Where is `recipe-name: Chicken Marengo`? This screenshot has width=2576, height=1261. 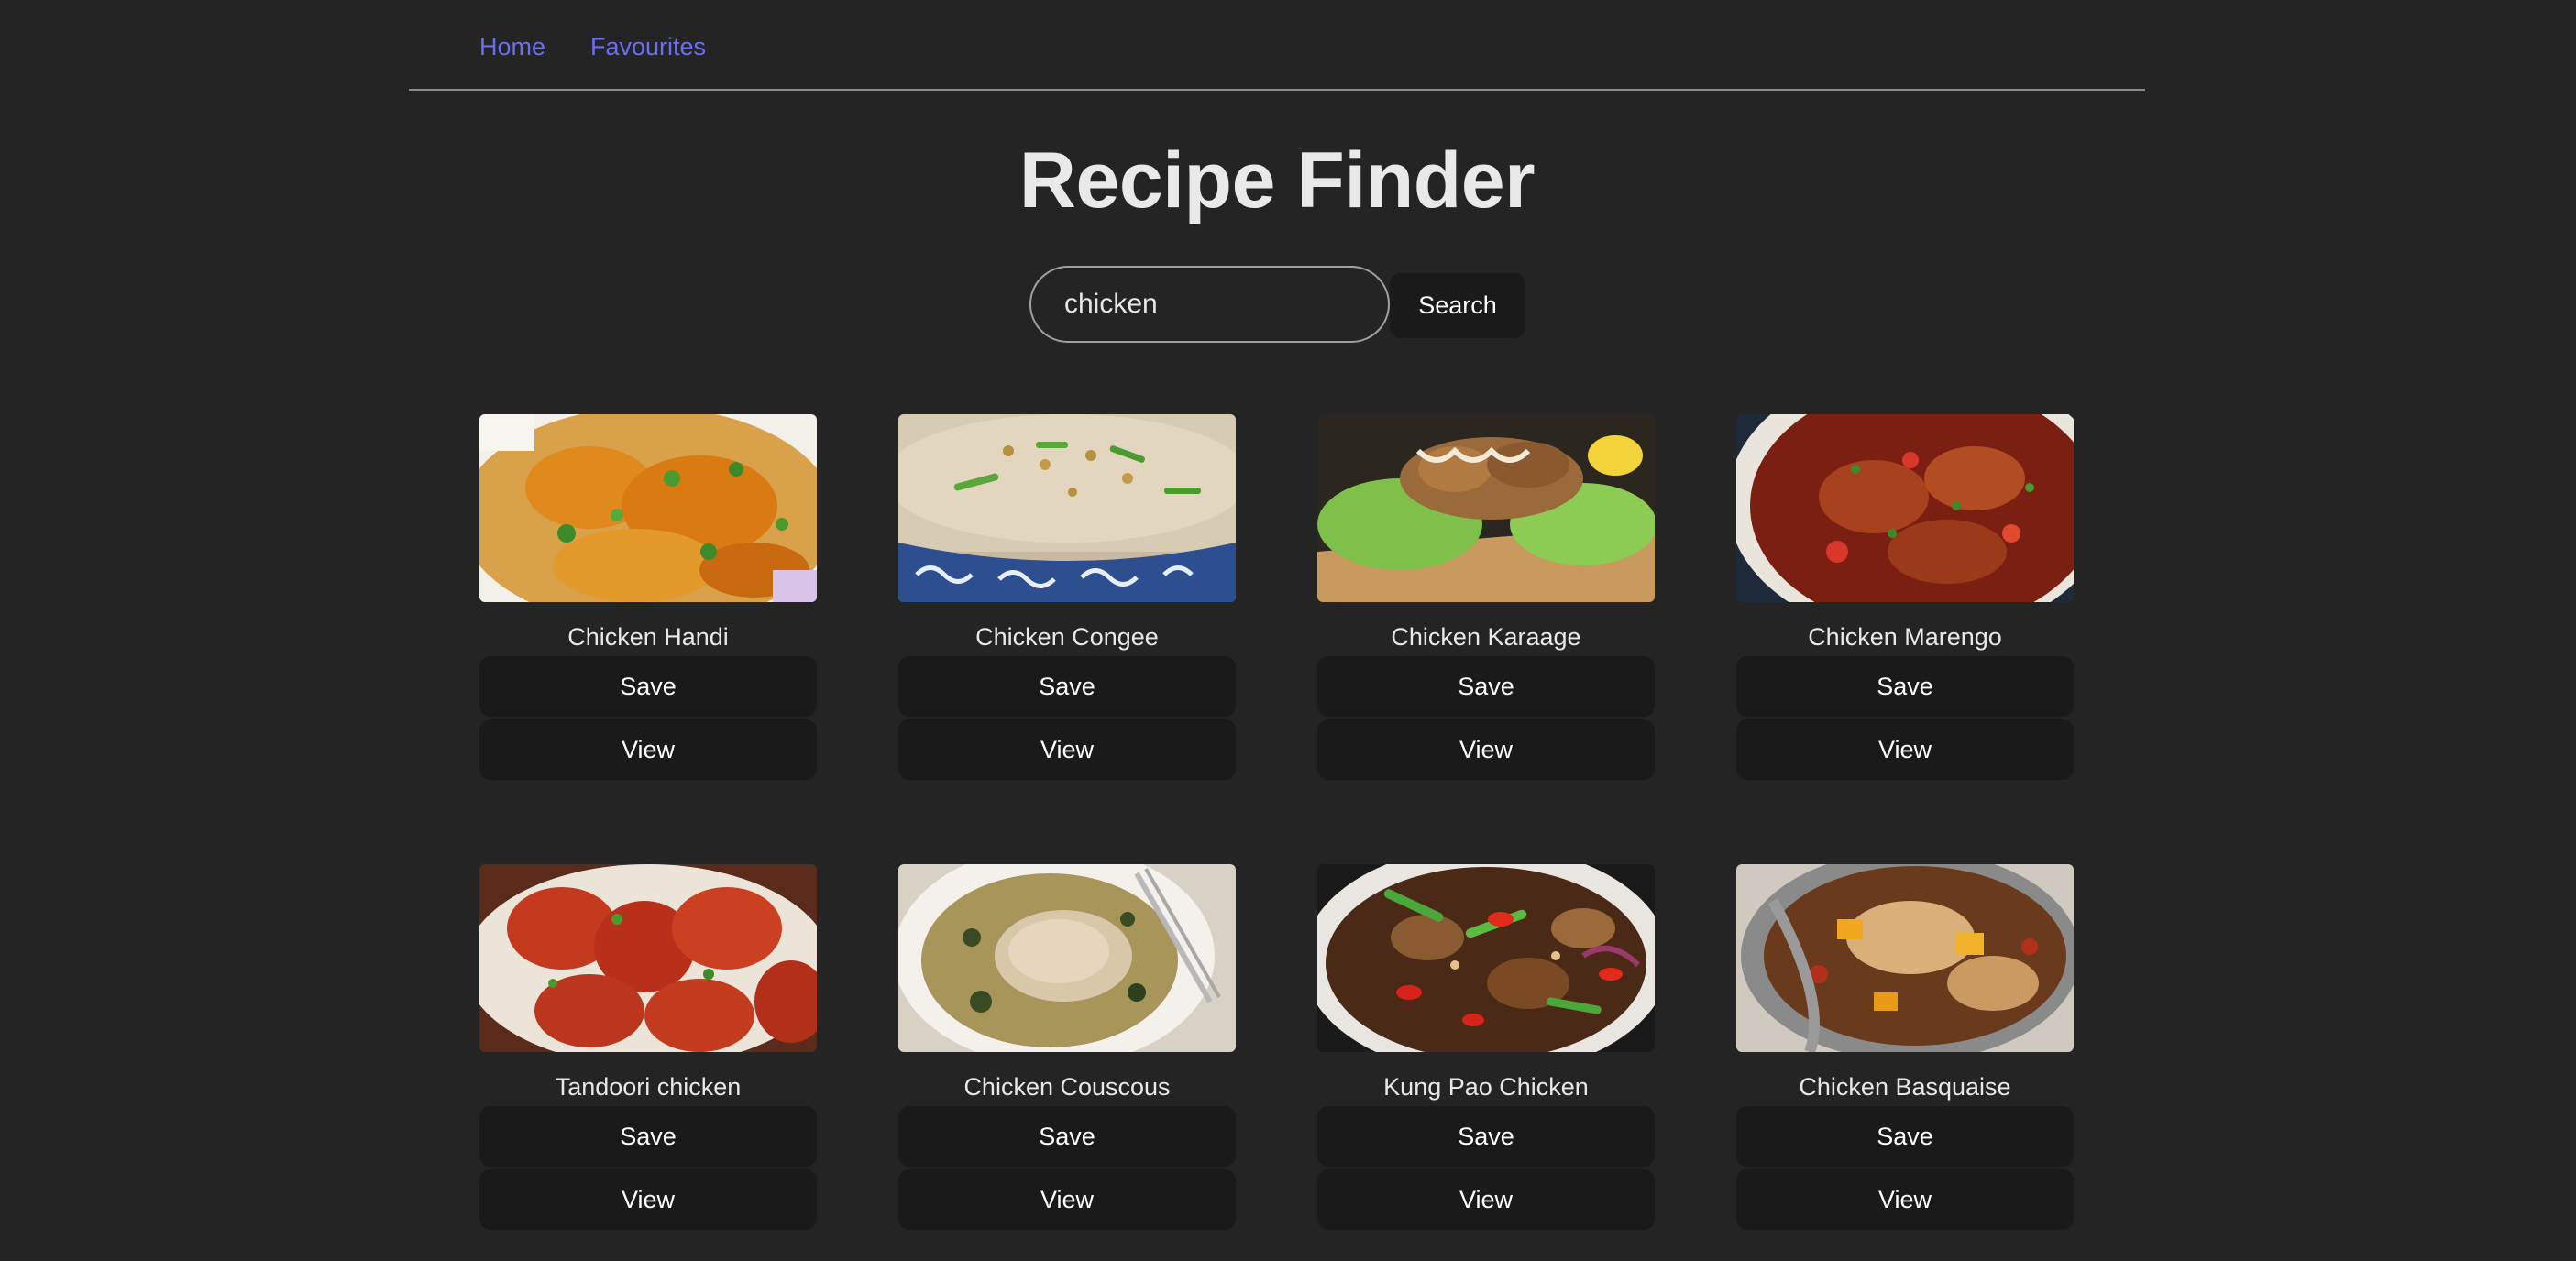
recipe-name: Chicken Marengo is located at coordinates (1905, 637).